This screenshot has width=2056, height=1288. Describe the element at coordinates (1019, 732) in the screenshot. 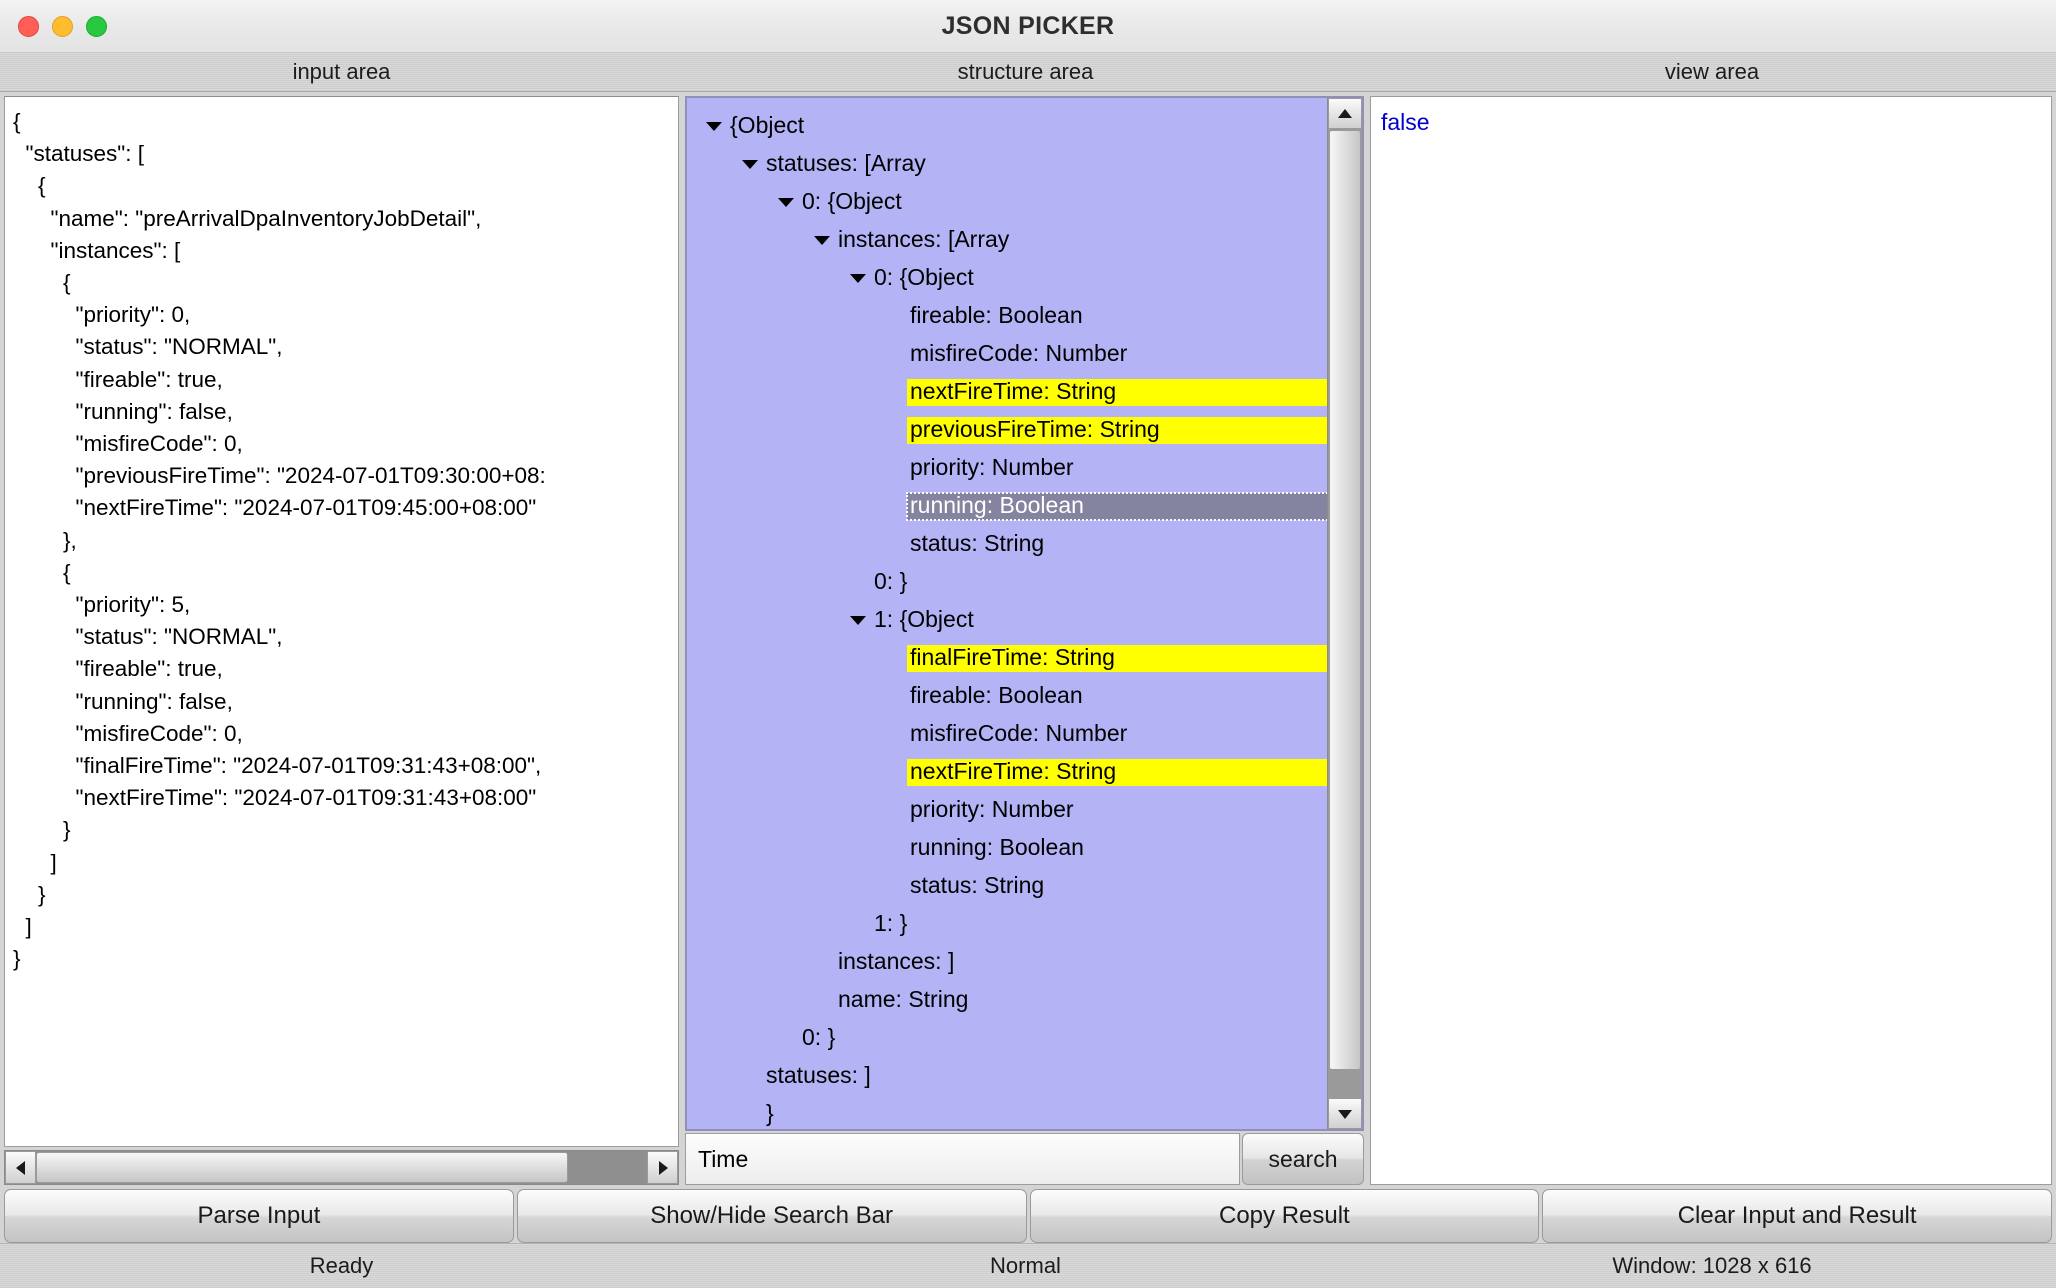

I see `tree-row-label: misfireCode: Number` at that location.